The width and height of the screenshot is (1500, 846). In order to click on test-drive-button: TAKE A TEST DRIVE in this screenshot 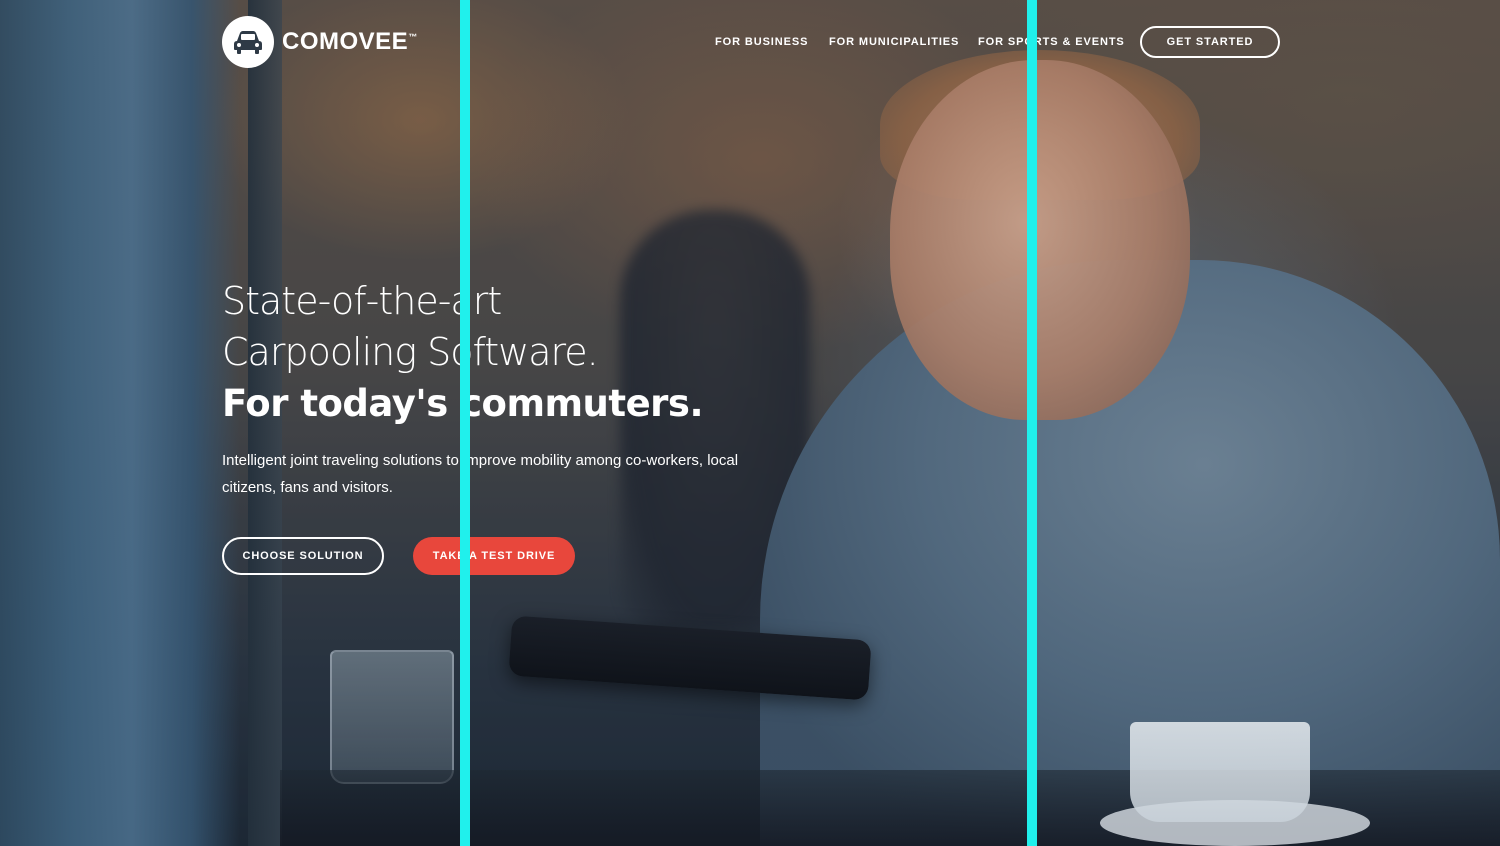, I will do `click(494, 556)`.